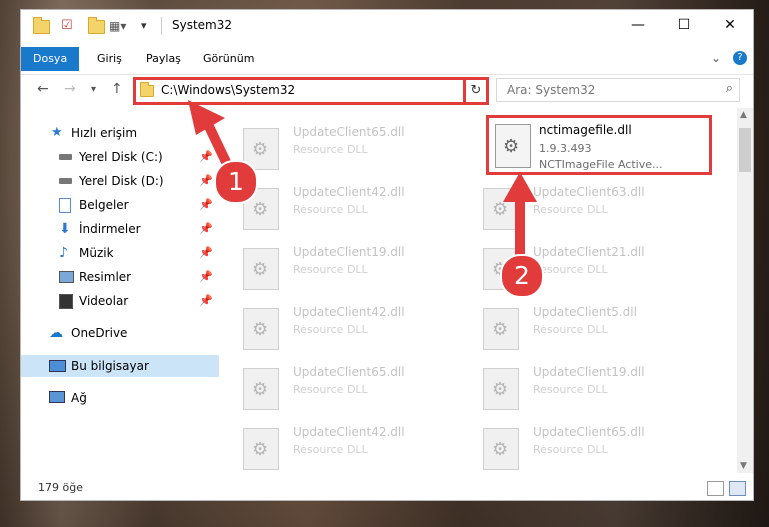 The width and height of the screenshot is (769, 527). I want to click on sidebar-item-music: ♪ Müzik 📌, so click(120, 253).